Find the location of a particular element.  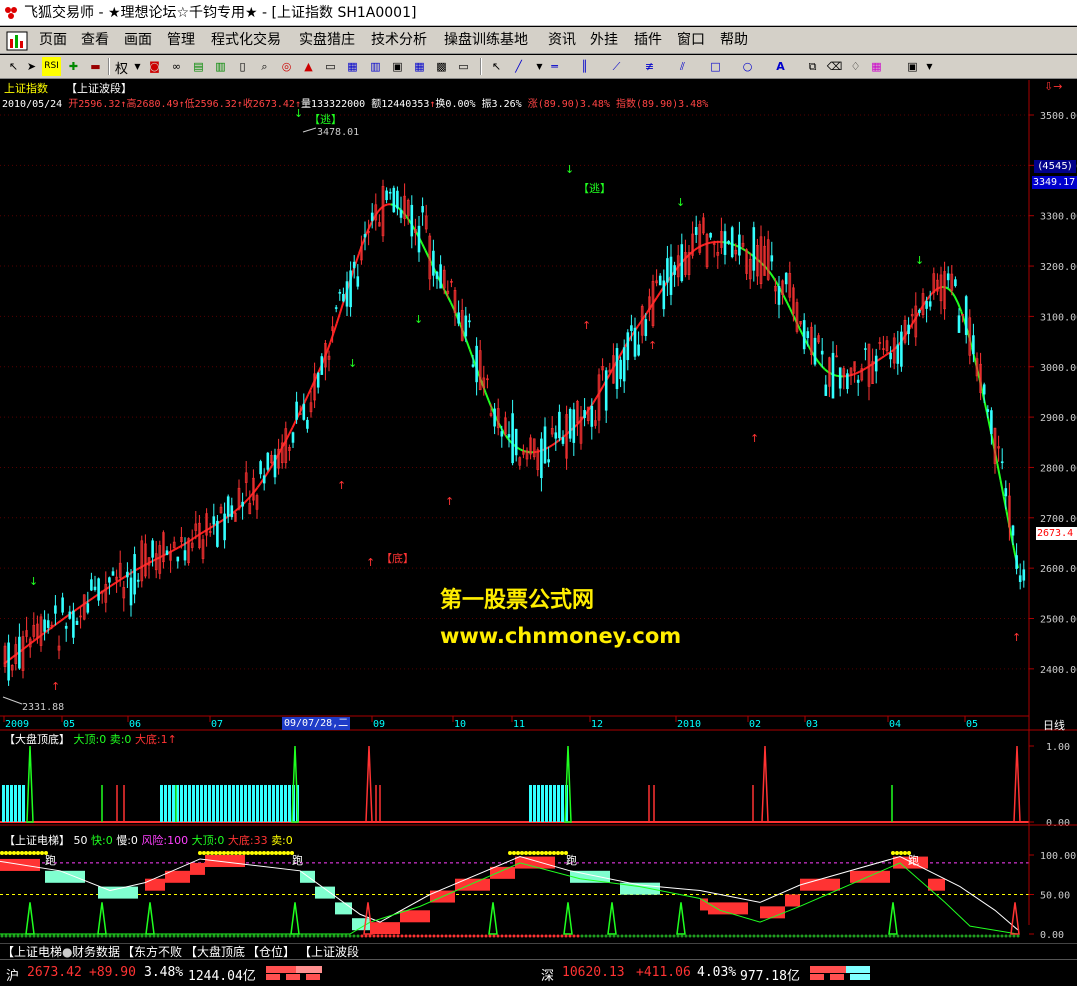

menu-item-news: 资讯 is located at coordinates (562, 40).